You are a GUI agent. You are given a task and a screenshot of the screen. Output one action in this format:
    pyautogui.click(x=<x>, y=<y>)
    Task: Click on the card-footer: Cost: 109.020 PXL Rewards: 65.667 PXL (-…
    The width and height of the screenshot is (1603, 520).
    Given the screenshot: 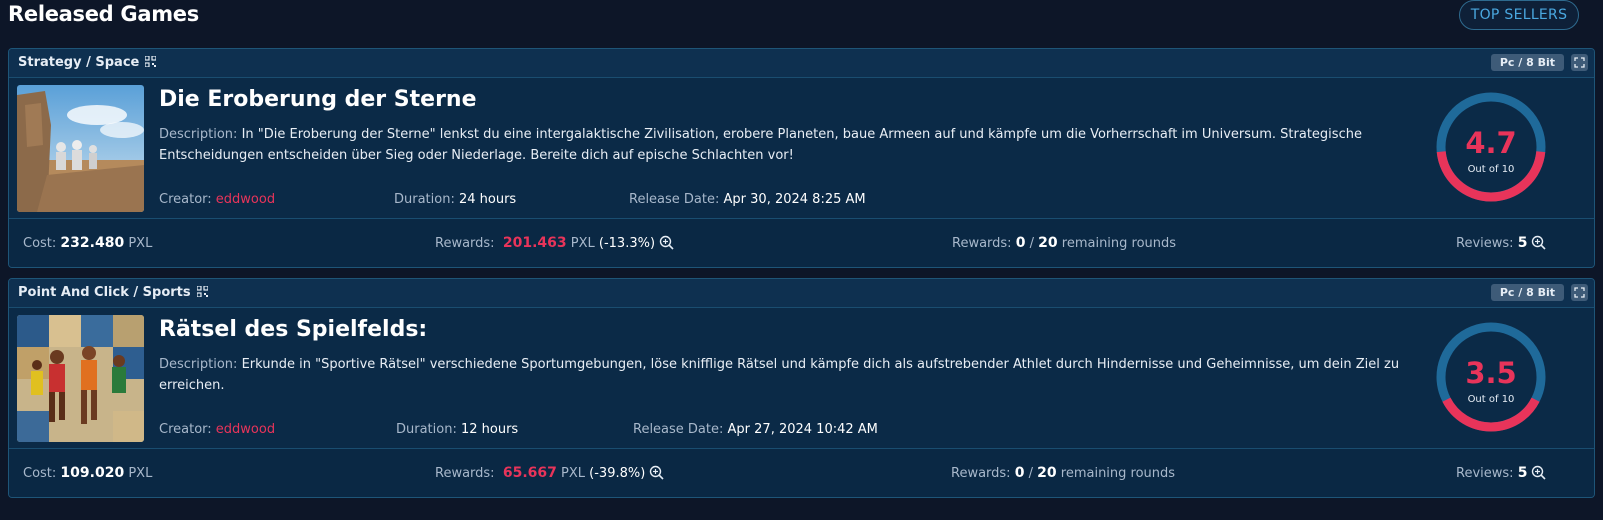 What is the action you would take?
    pyautogui.click(x=801, y=472)
    